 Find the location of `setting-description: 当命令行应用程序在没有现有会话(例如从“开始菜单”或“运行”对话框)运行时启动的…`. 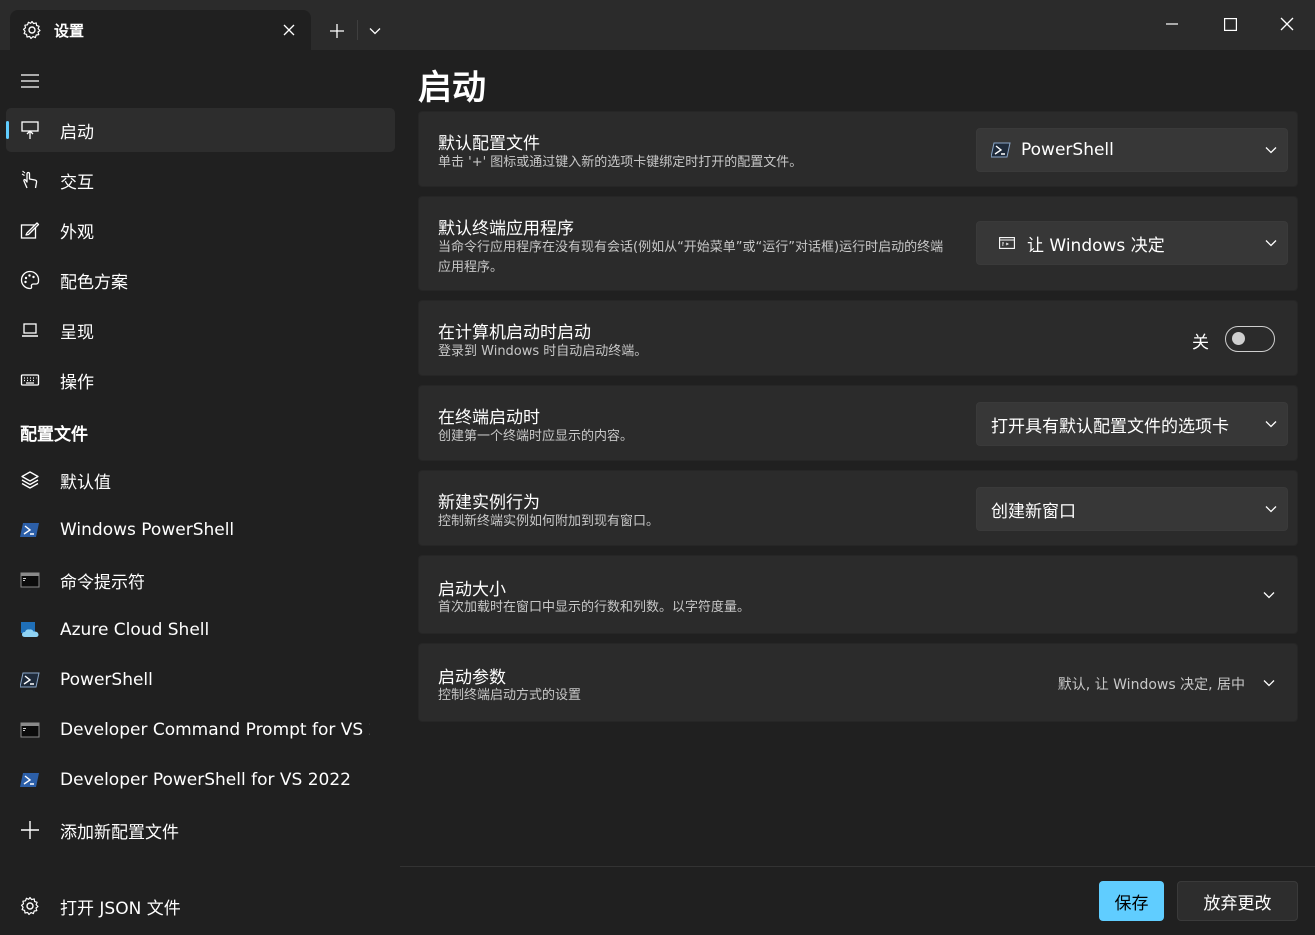

setting-description: 当命令行应用程序在没有现有会话(例如从“开始菜单”或“运行”对话框)运行时启动的… is located at coordinates (691, 257).